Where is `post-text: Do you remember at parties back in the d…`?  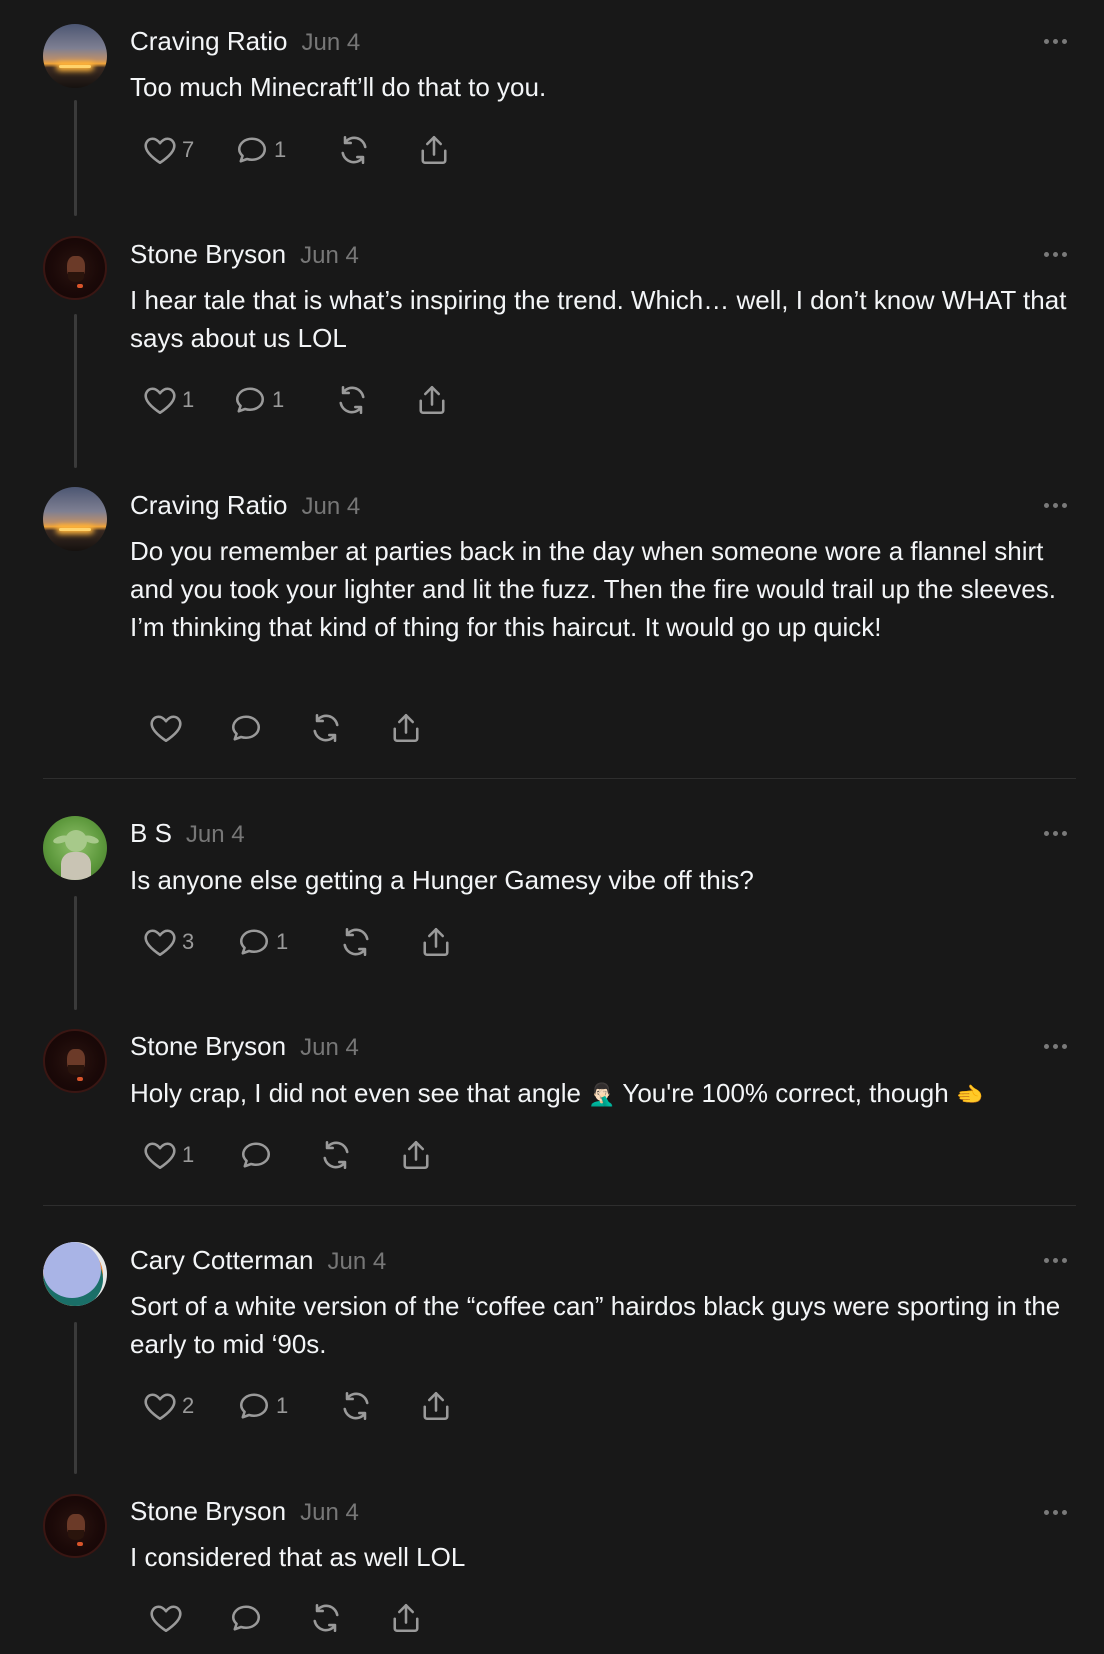 post-text: Do you remember at parties back in the d… is located at coordinates (593, 589).